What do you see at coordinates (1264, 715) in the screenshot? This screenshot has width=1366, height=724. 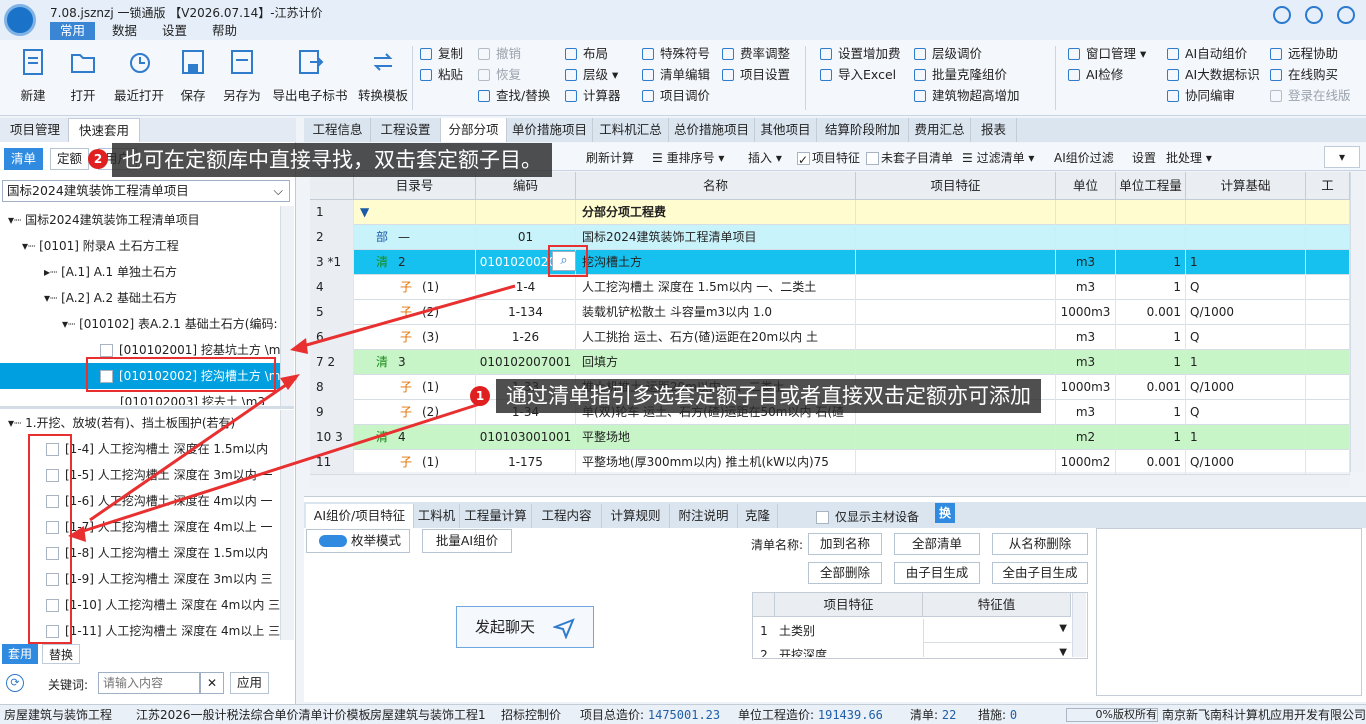 I see `status-company: 南京新飞南科计算机应用开发有限公司` at bounding box center [1264, 715].